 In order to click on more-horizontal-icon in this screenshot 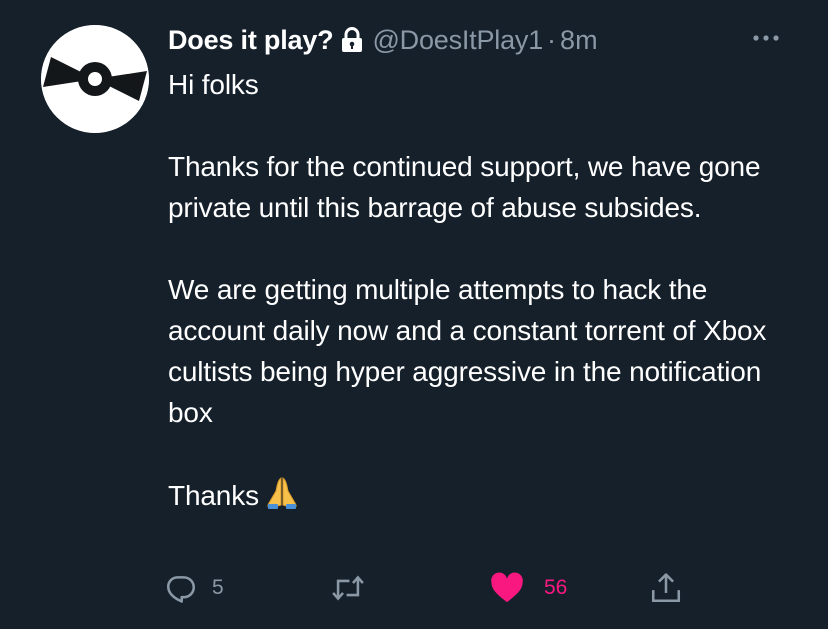, I will do `click(766, 38)`.